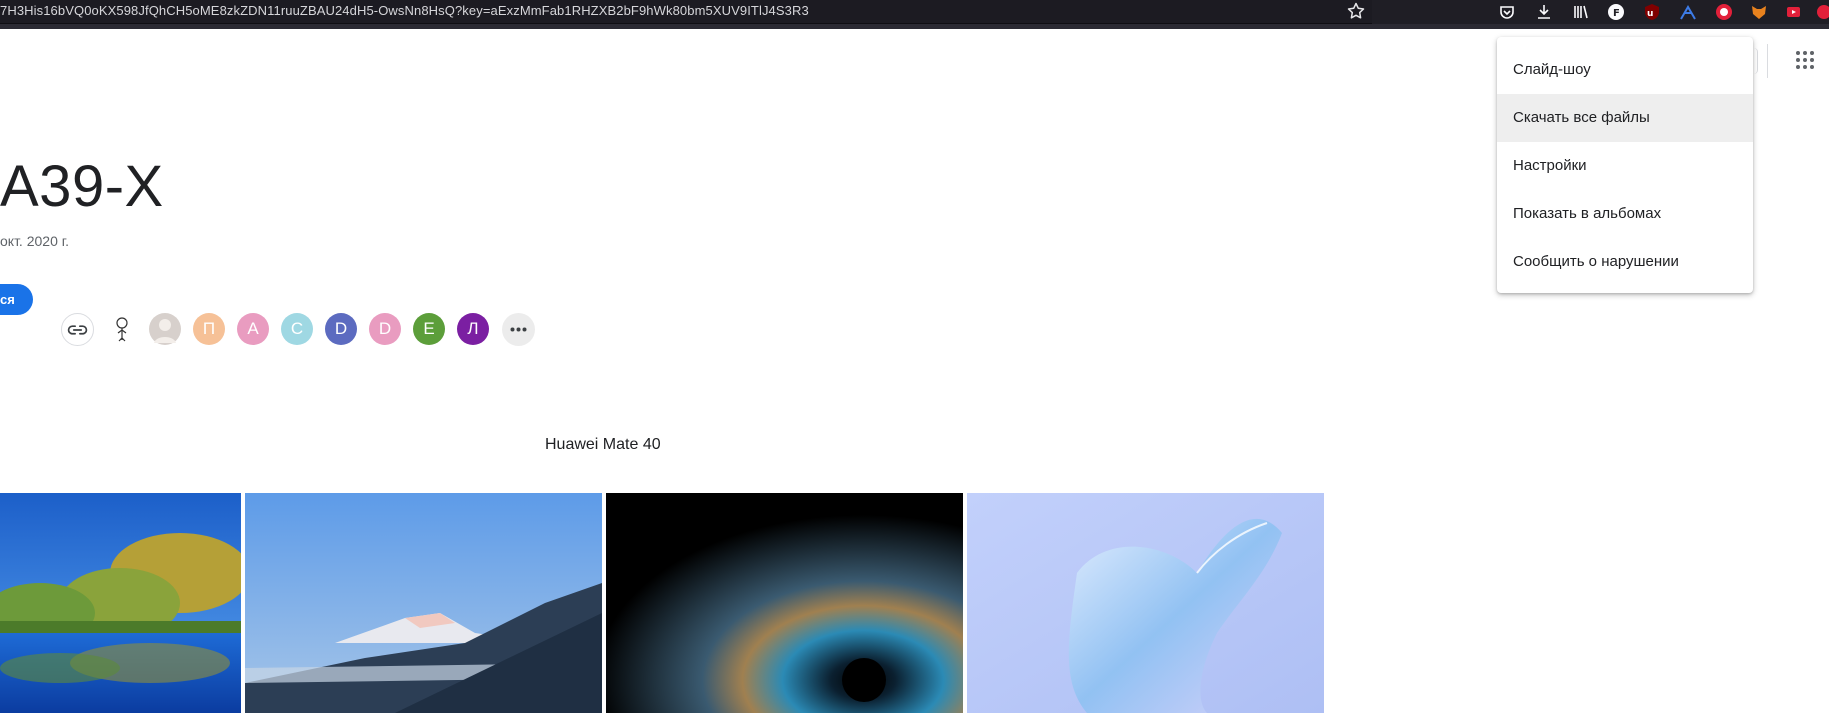 The image size is (1829, 713). Describe the element at coordinates (1795, 12) in the screenshot. I see `extension-youtube-icon` at that location.